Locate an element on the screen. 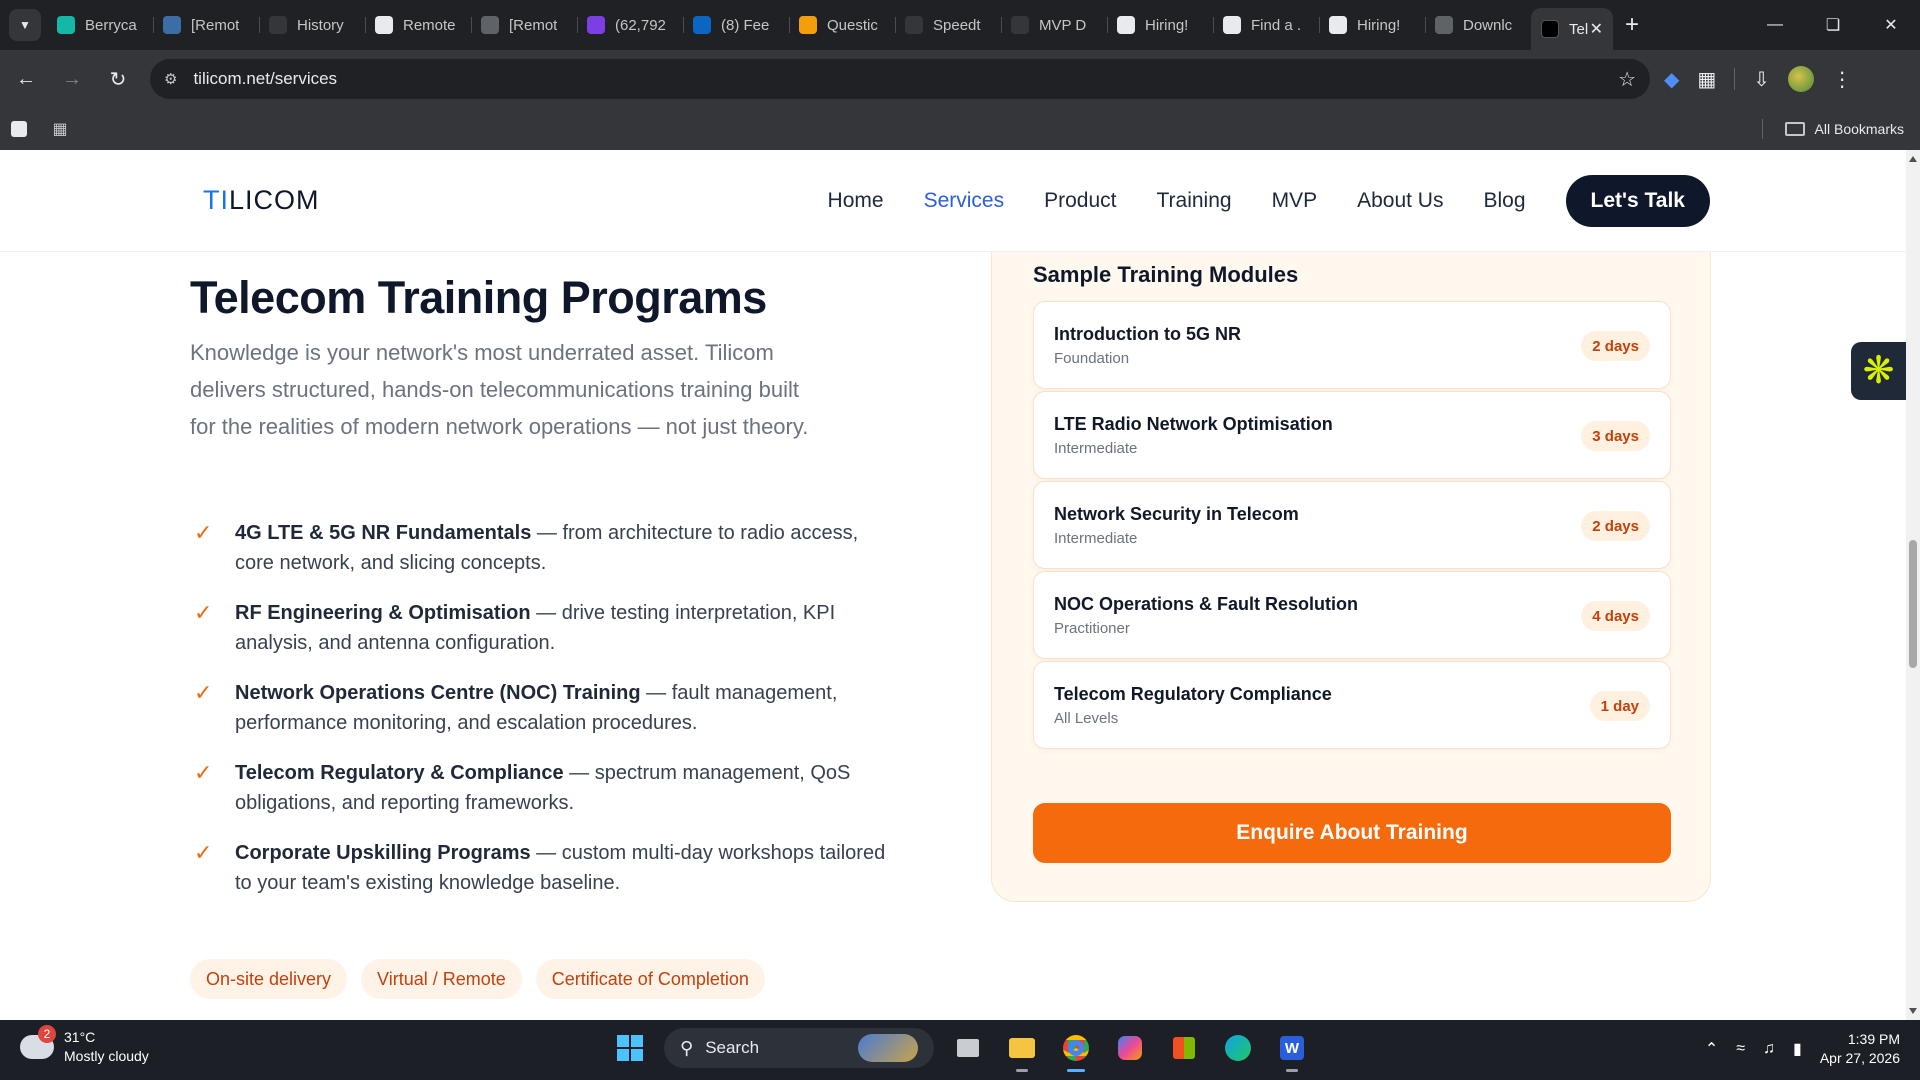  tab-title: Downlc is located at coordinates (1488, 25).